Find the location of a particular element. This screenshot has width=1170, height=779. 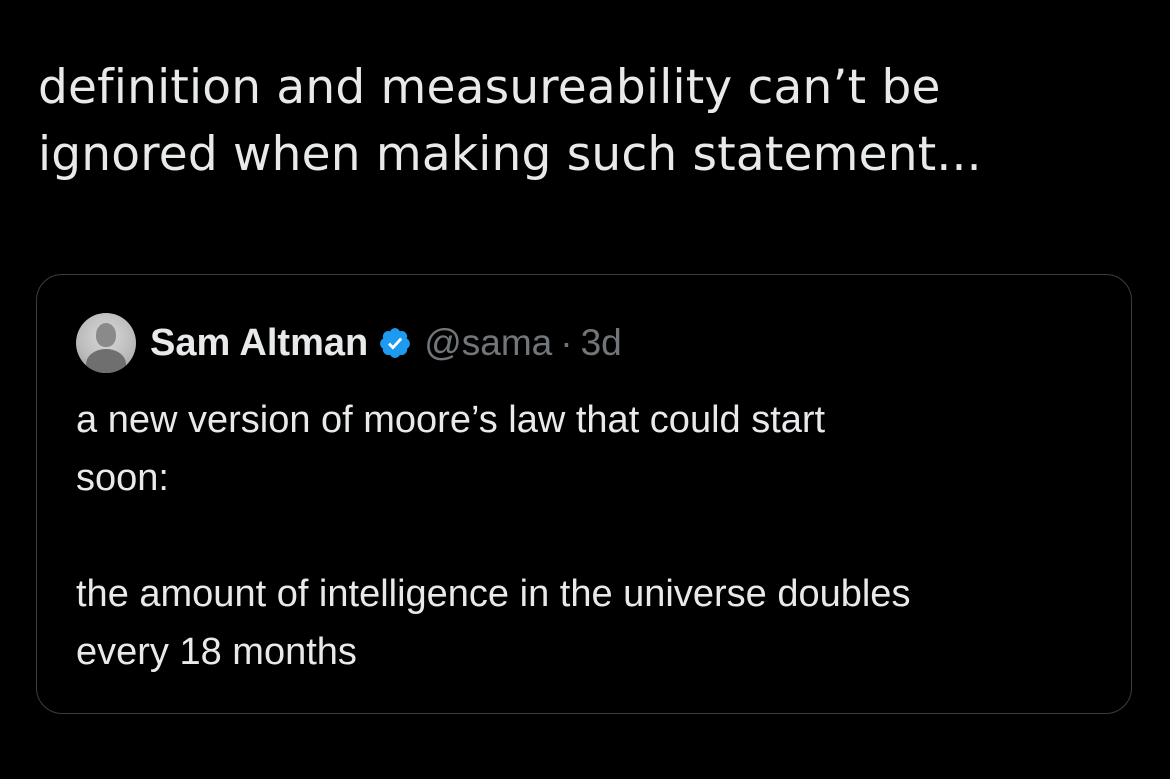

quoted-tweet-header: Sam Altman @sama · 3d is located at coordinates (349, 343).